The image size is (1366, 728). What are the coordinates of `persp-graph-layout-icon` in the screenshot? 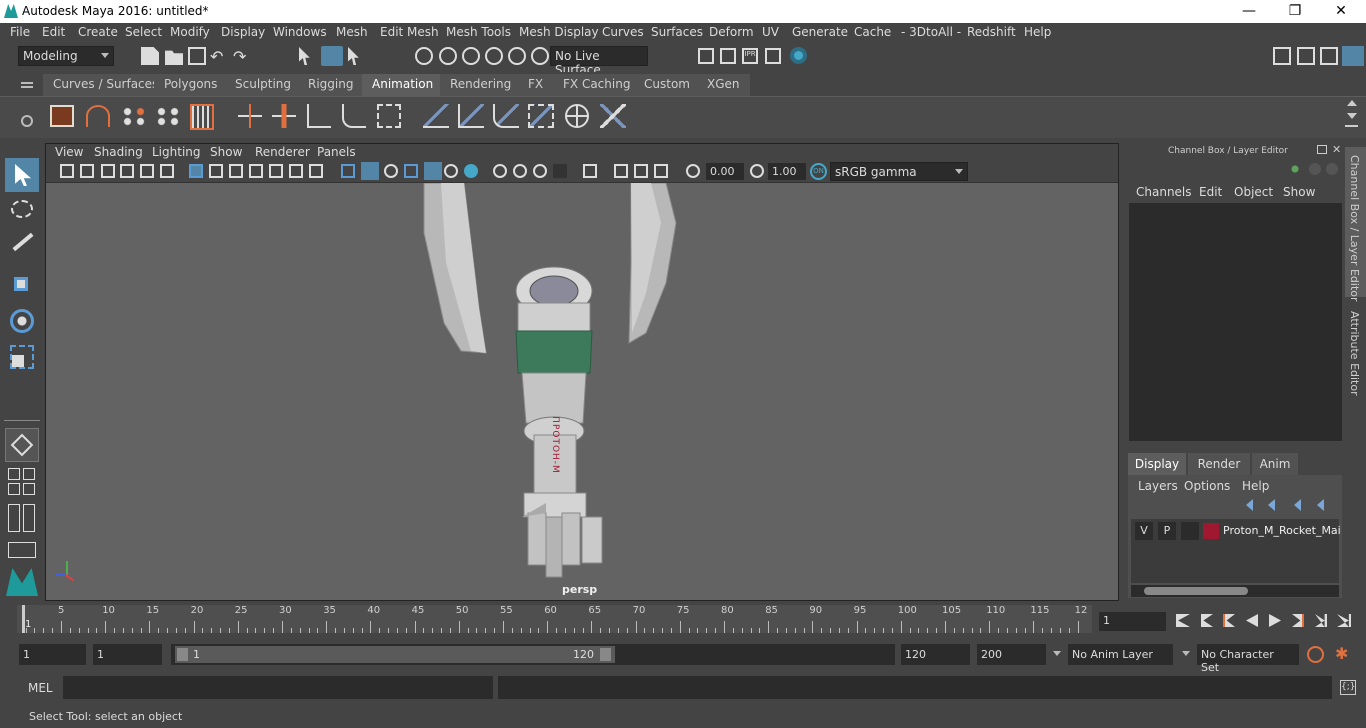 It's located at (14, 489).